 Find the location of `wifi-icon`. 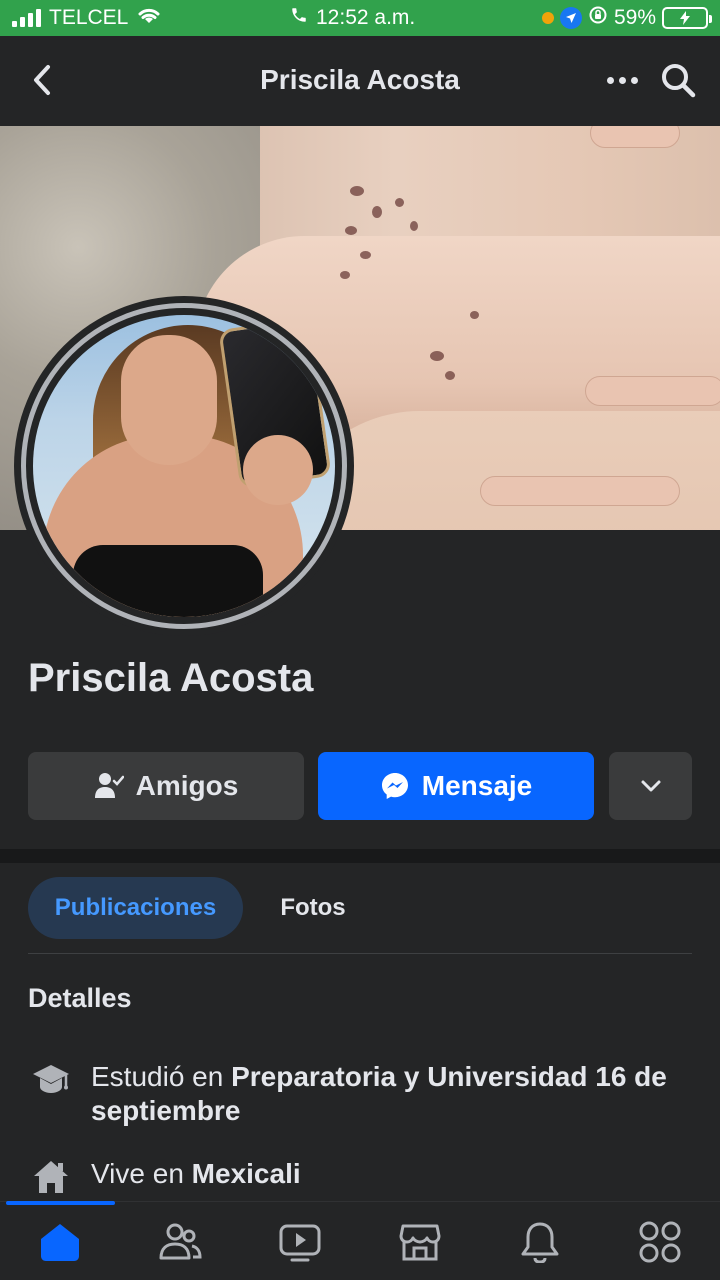

wifi-icon is located at coordinates (149, 18).